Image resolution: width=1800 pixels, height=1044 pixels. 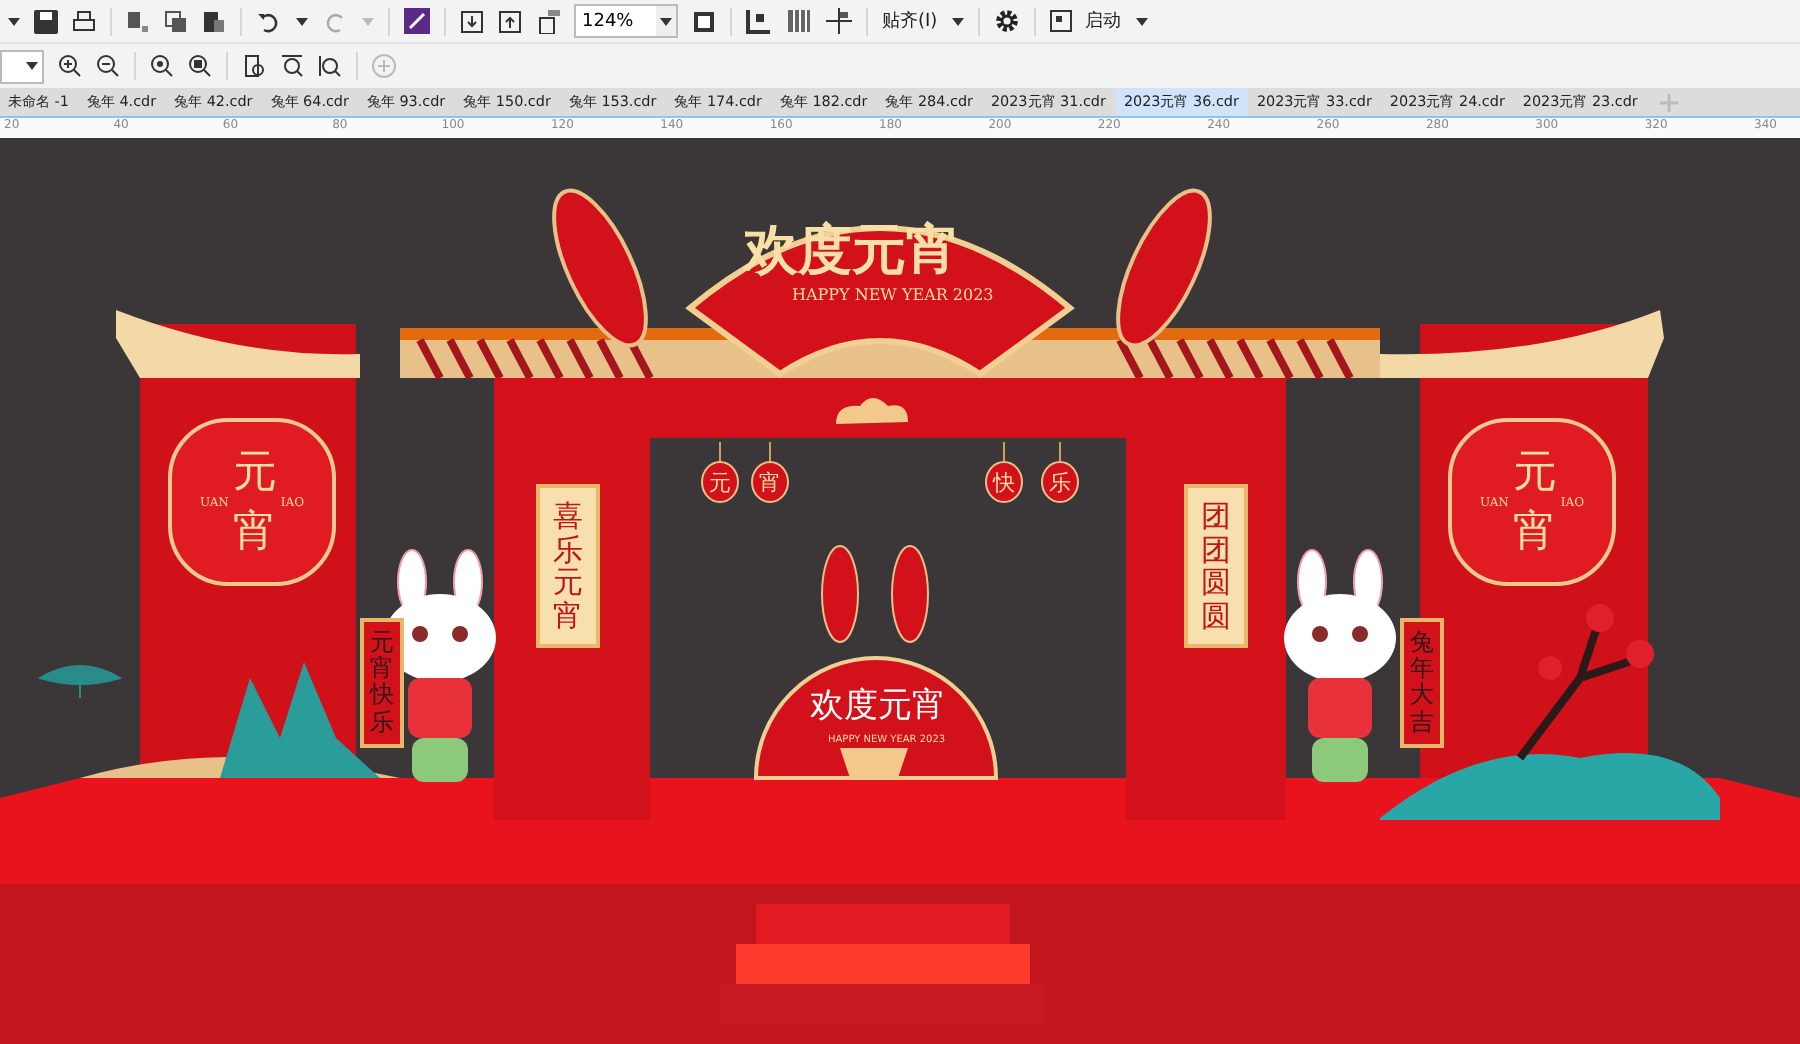 I want to click on full-screen-icon, so click(x=704, y=21).